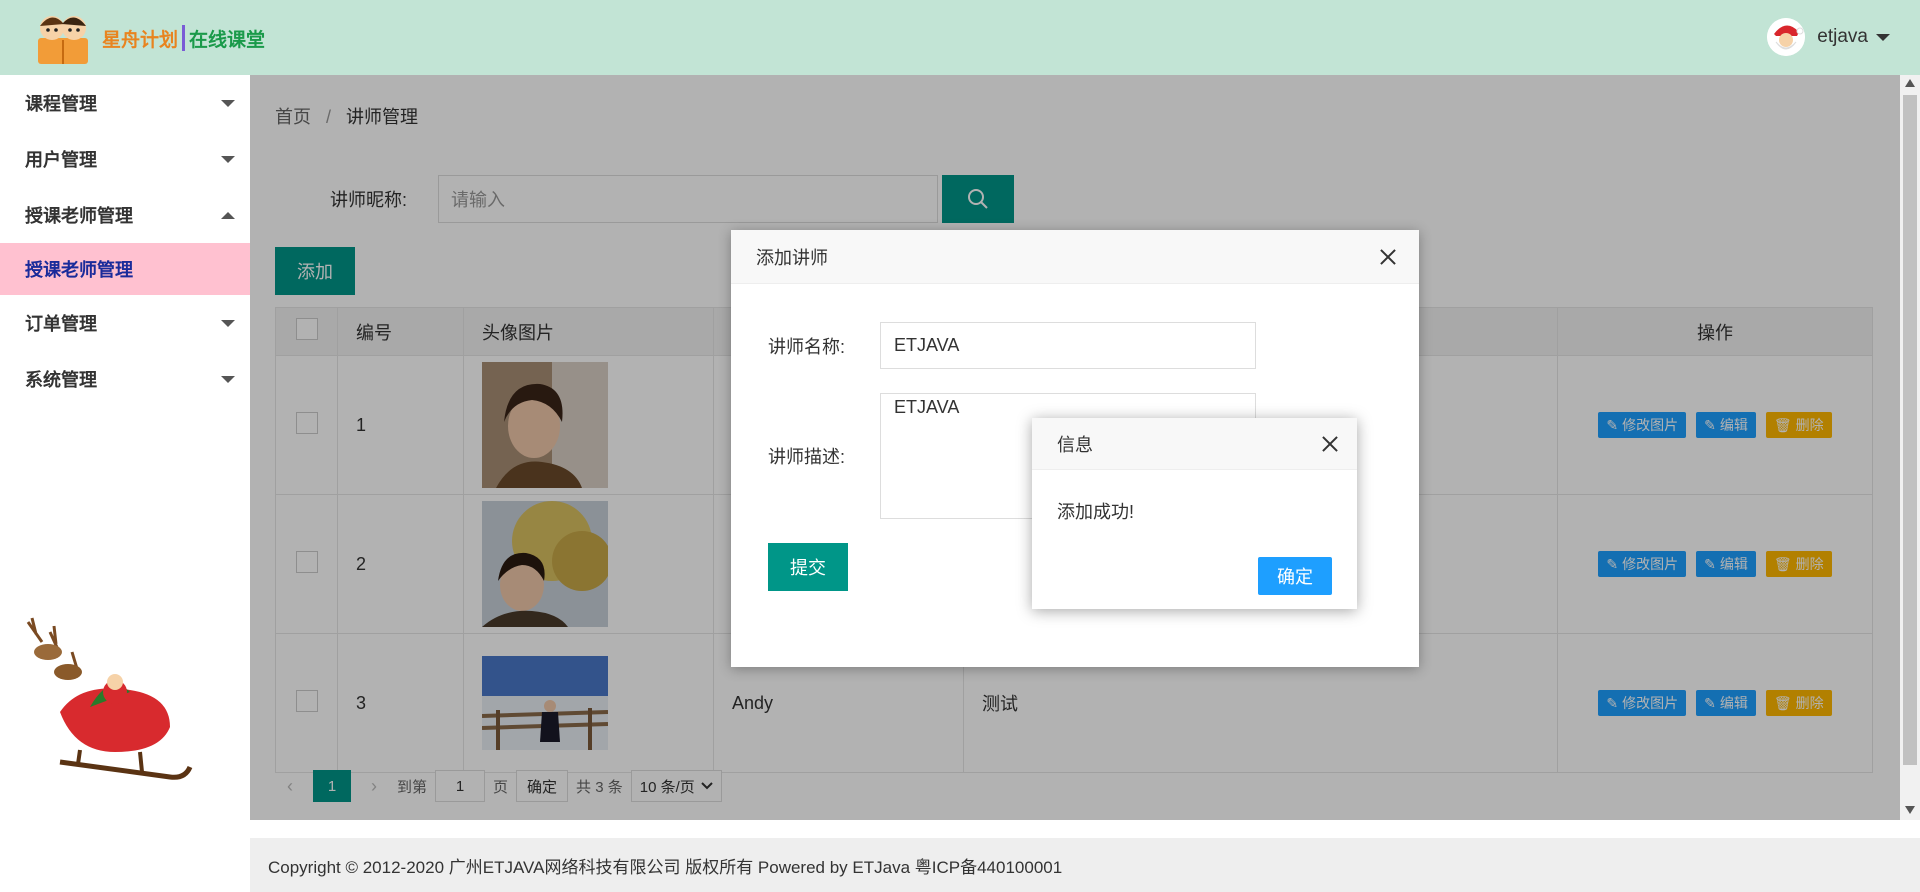  What do you see at coordinates (1096, 512) in the screenshot?
I see `message-body: 添加成功!` at bounding box center [1096, 512].